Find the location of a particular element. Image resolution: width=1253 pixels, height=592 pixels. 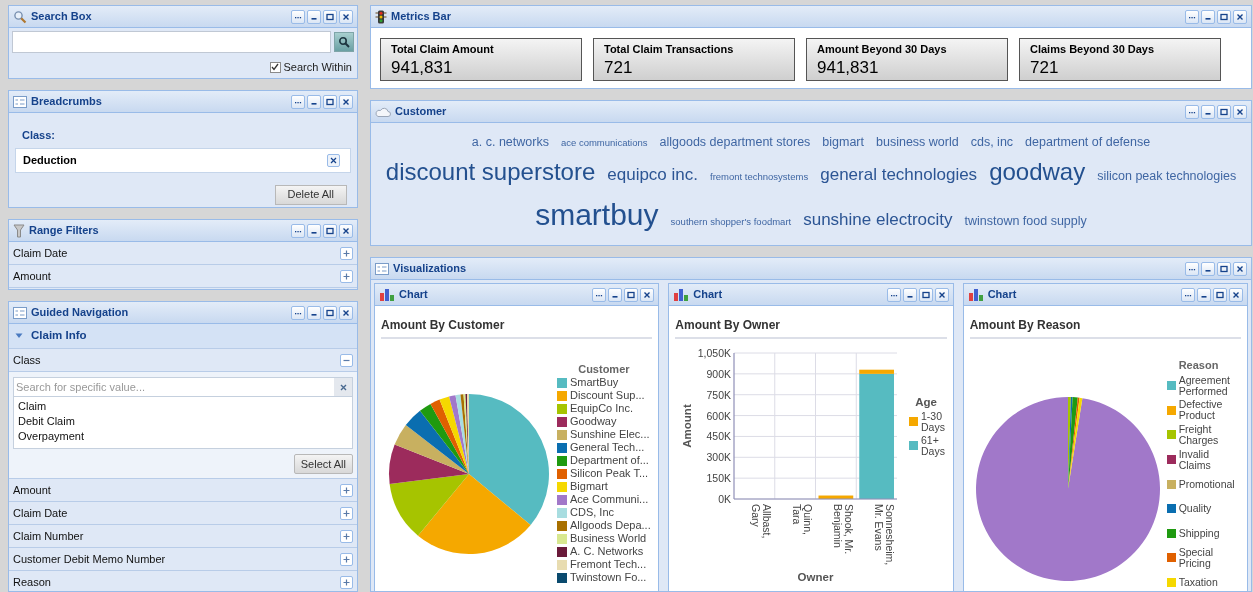

panel-title: Range Filters is located at coordinates (64, 231).